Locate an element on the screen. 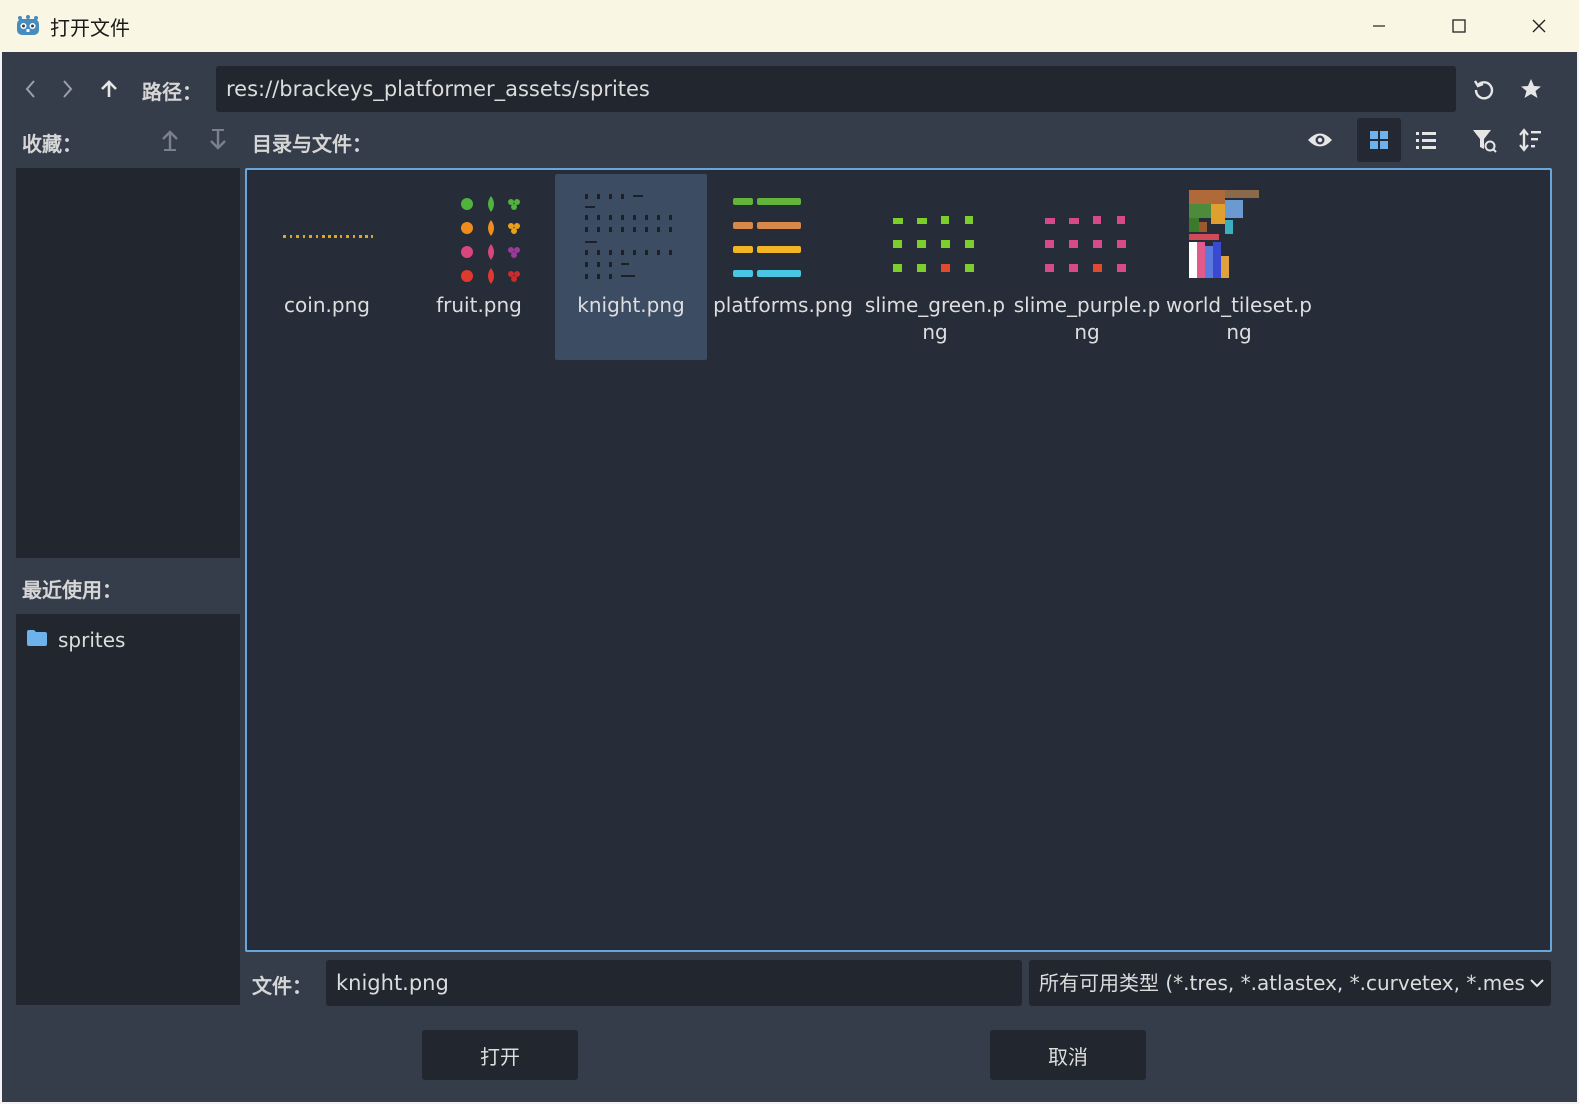  list-view-icon is located at coordinates (1426, 140).